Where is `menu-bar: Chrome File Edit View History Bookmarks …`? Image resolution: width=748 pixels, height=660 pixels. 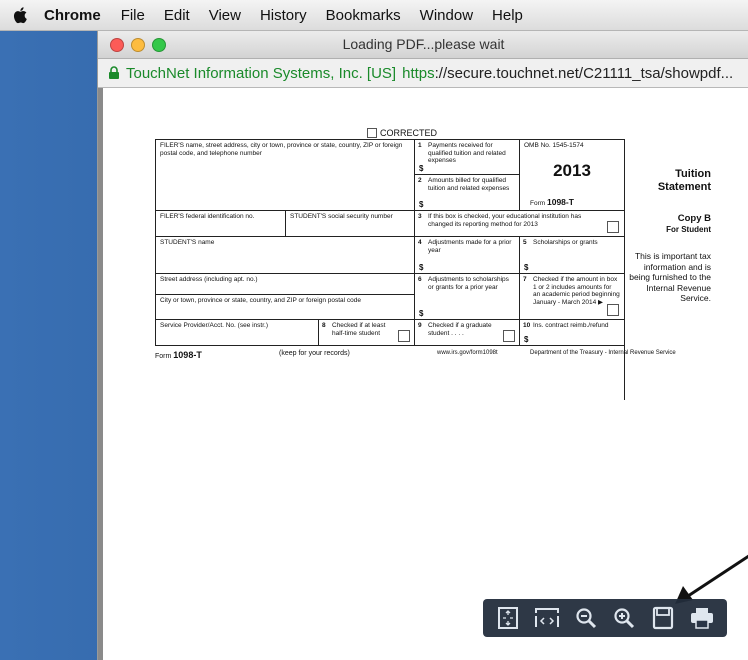 menu-bar: Chrome File Edit View History Bookmarks … is located at coordinates (374, 15).